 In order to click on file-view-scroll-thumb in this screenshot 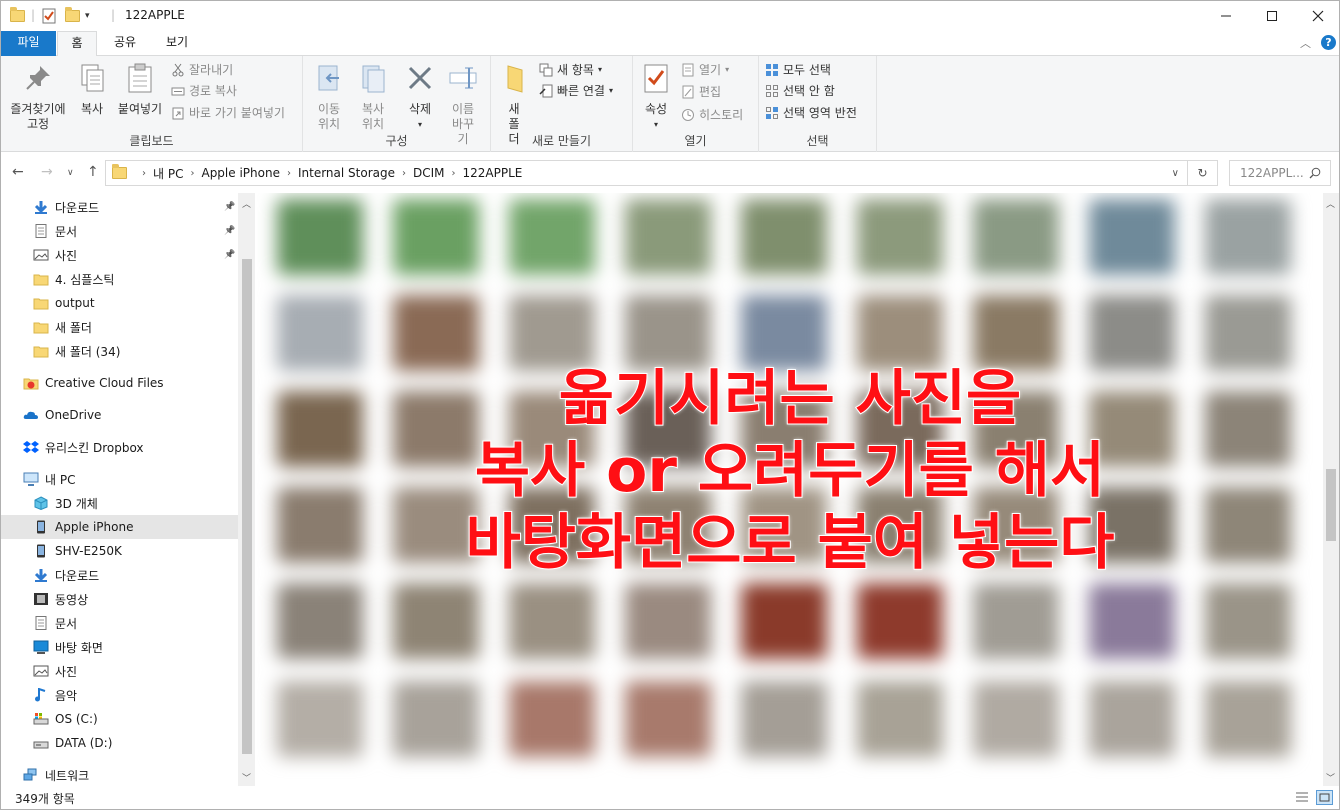, I will do `click(1331, 505)`.